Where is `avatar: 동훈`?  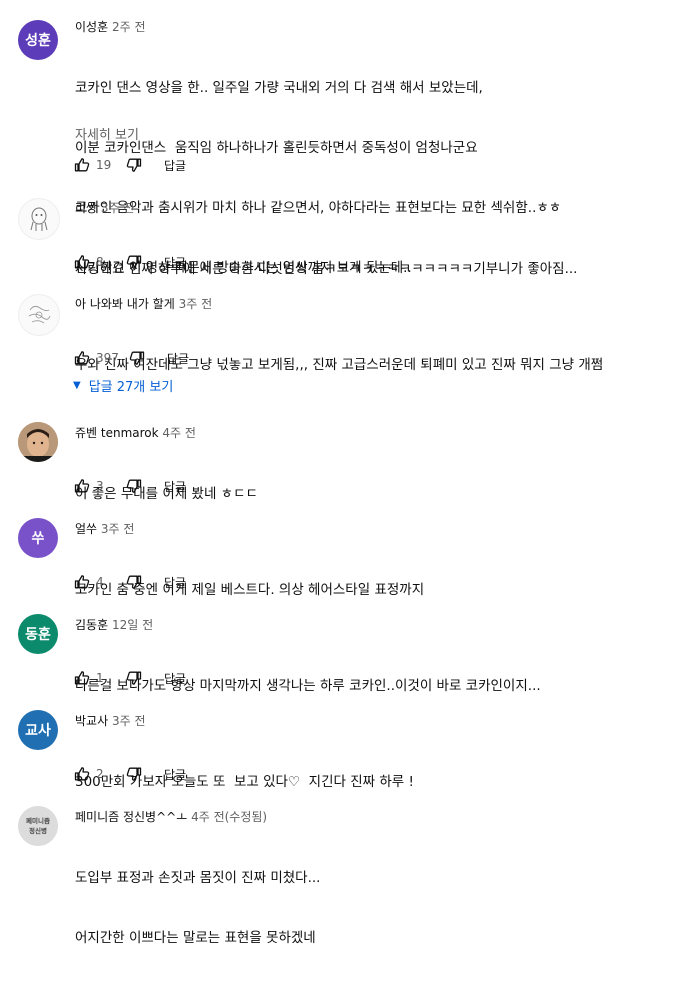
avatar: 동훈 is located at coordinates (38, 634).